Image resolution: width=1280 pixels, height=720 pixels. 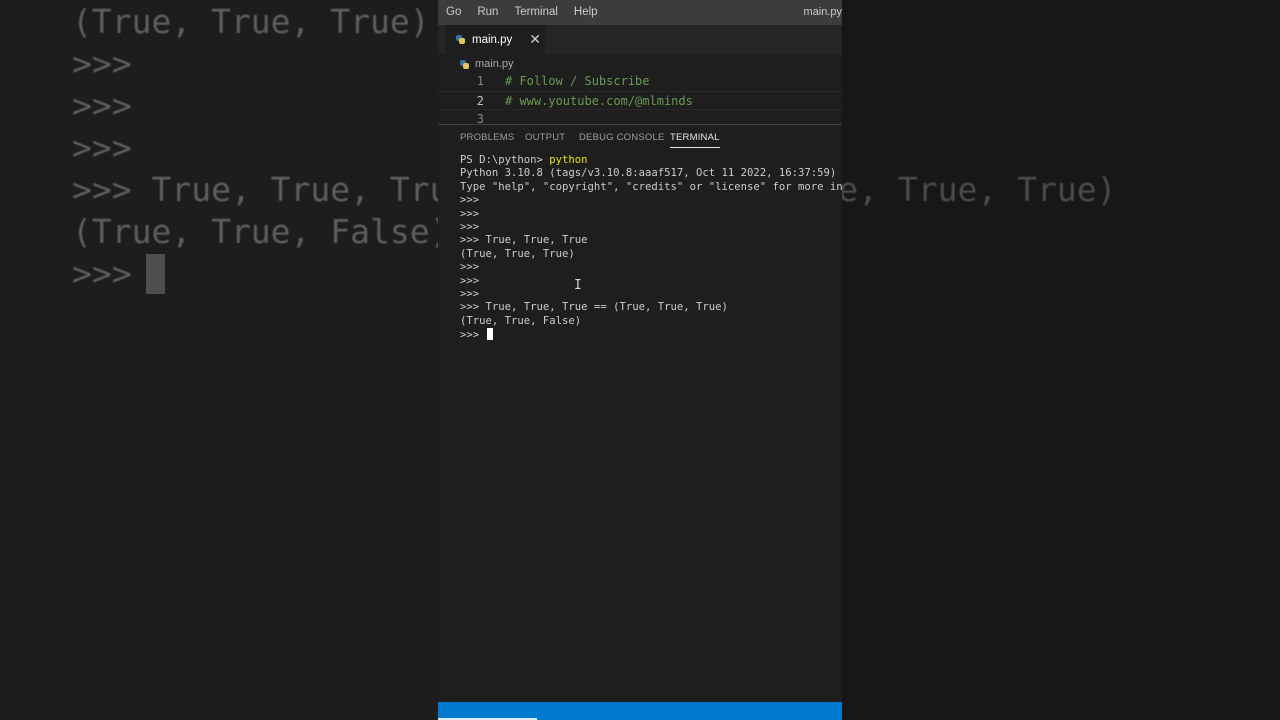 I want to click on terminal-prompt: PS D:\python>, so click(x=505, y=160).